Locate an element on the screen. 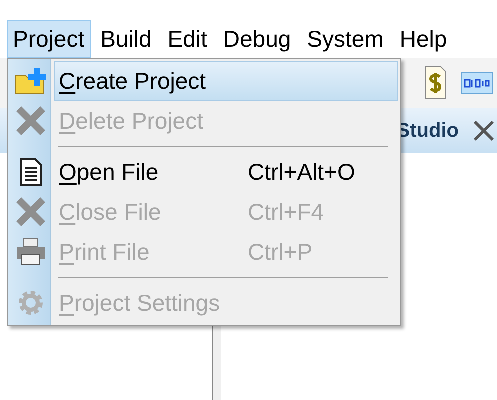  close-icon is located at coordinates (484, 131).